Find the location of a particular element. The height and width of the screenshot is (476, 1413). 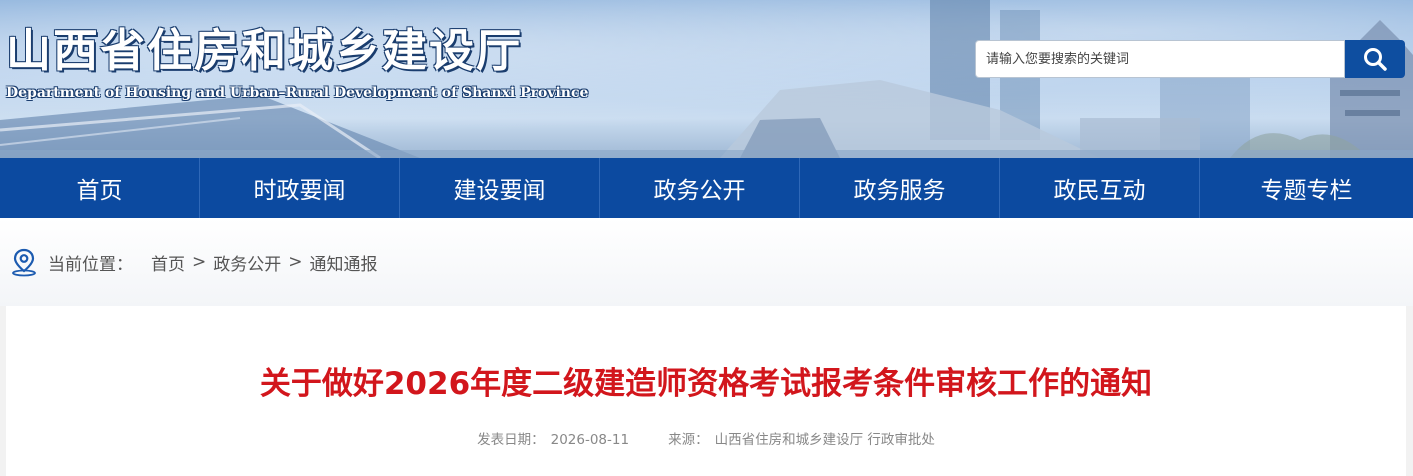

search-input is located at coordinates (1160, 59).